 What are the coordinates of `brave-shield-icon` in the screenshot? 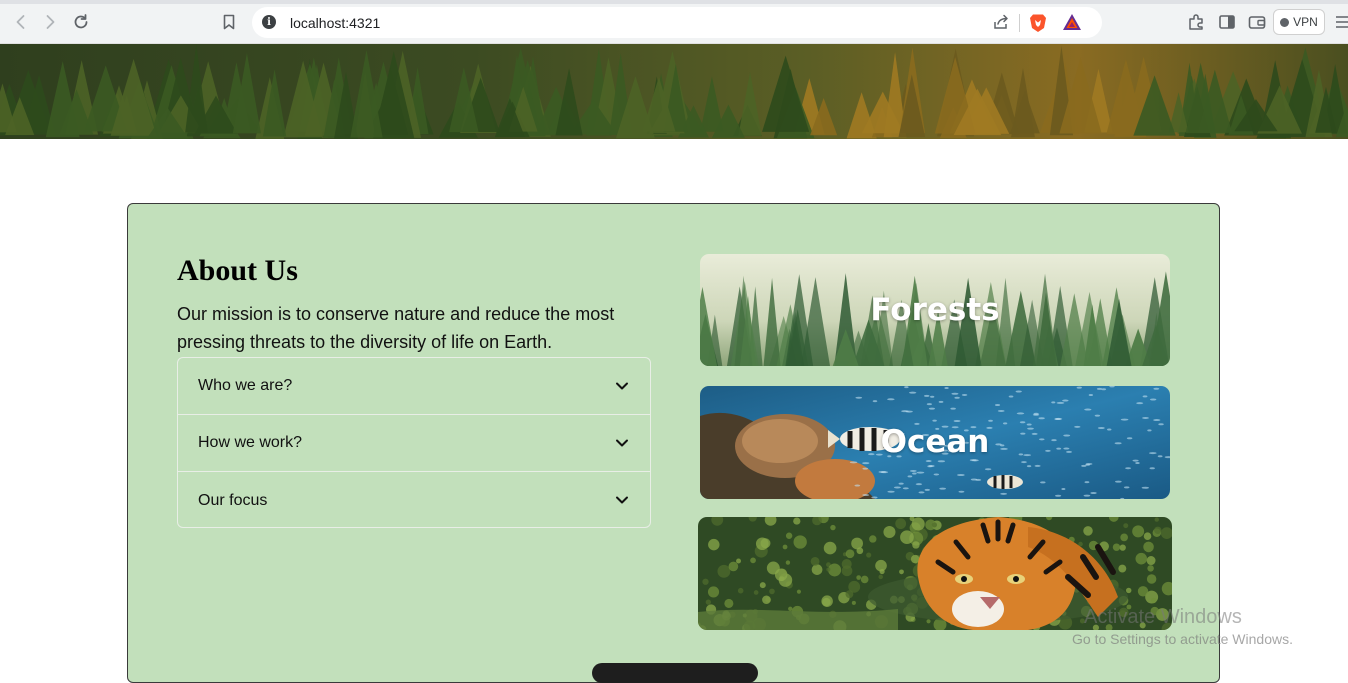 It's located at (1038, 23).